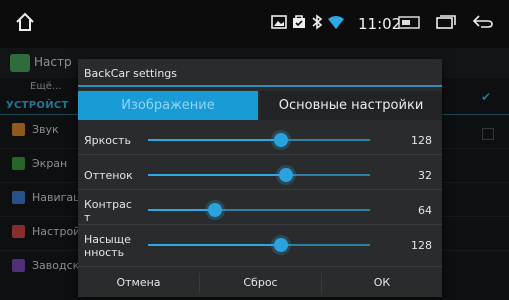 The height and width of the screenshot is (300, 509). Describe the element at coordinates (299, 24) in the screenshot. I see `bag-icon` at that location.